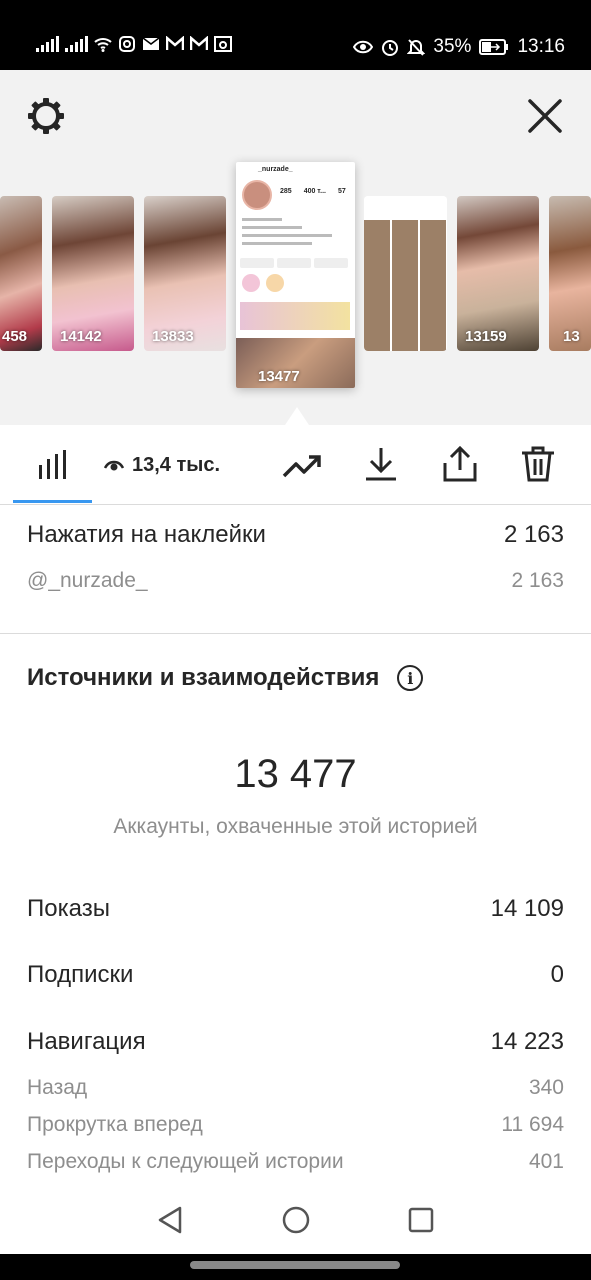 The image size is (591, 1280). I want to click on status-bar: 35% 13:16, so click(295, 35).